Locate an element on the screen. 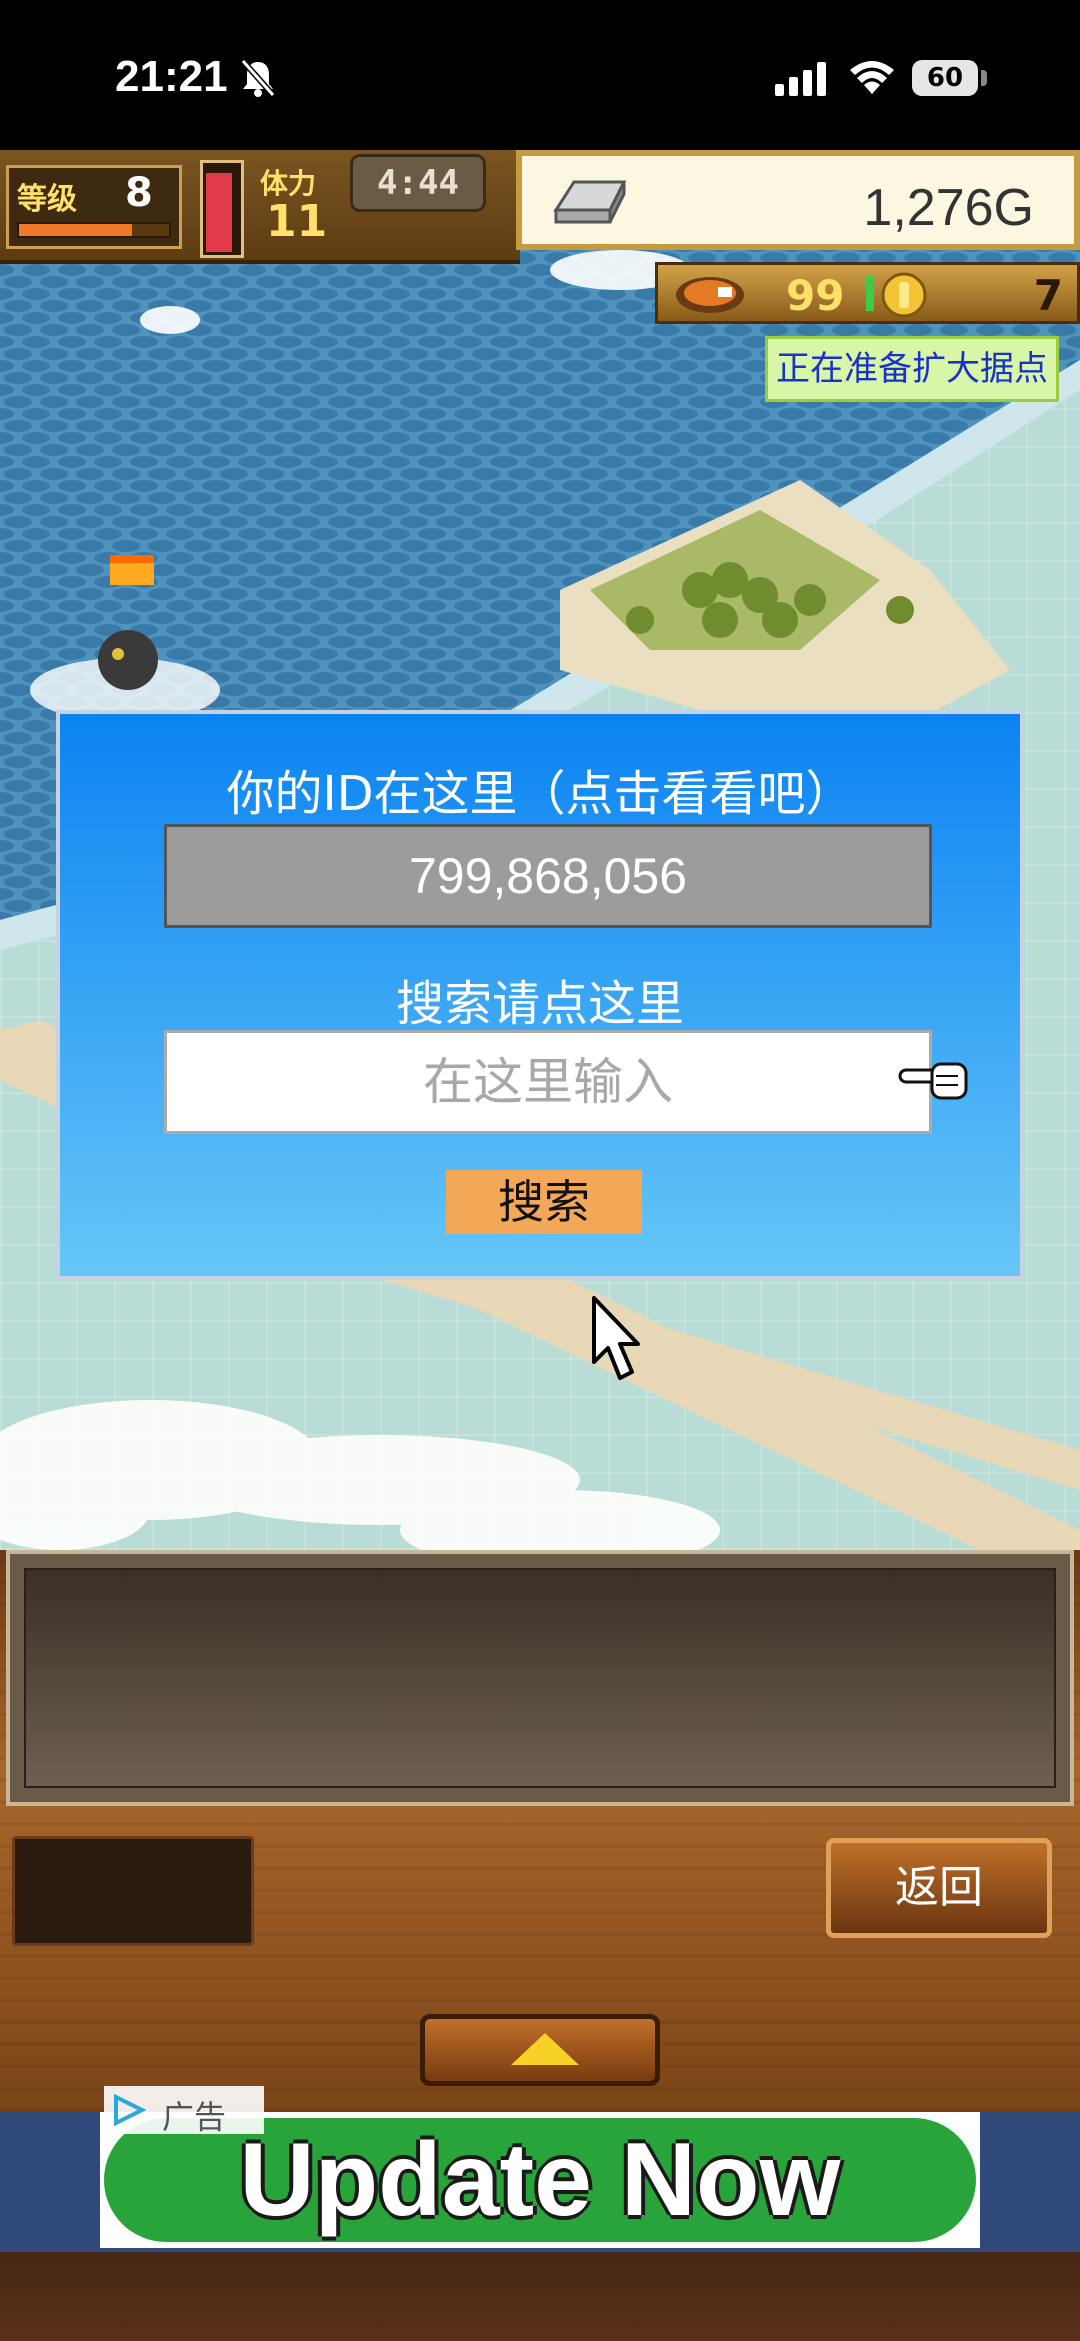 The width and height of the screenshot is (1080, 2341). wifi-icon is located at coordinates (872, 77).